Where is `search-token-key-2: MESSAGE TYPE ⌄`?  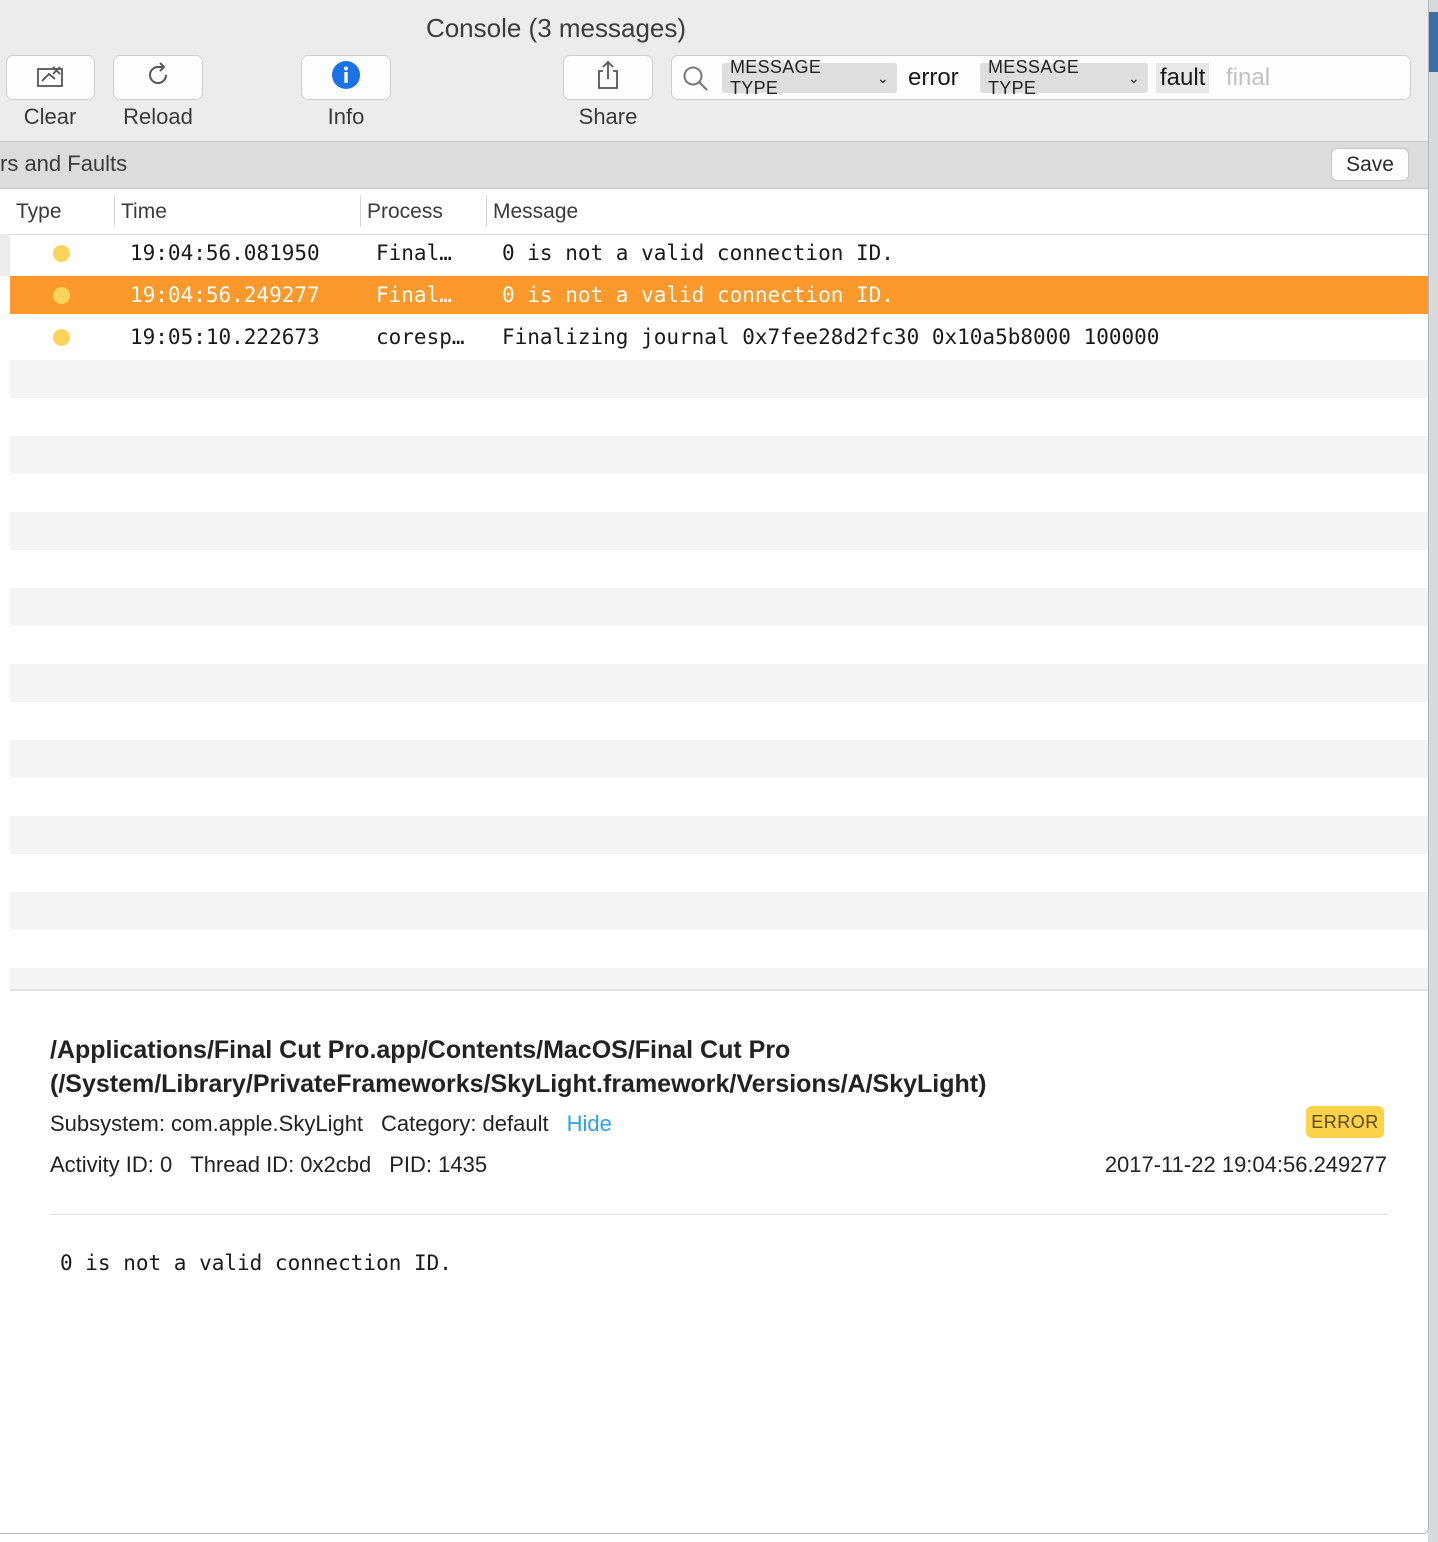
search-token-key-2: MESSAGE TYPE ⌄ is located at coordinates (1064, 77).